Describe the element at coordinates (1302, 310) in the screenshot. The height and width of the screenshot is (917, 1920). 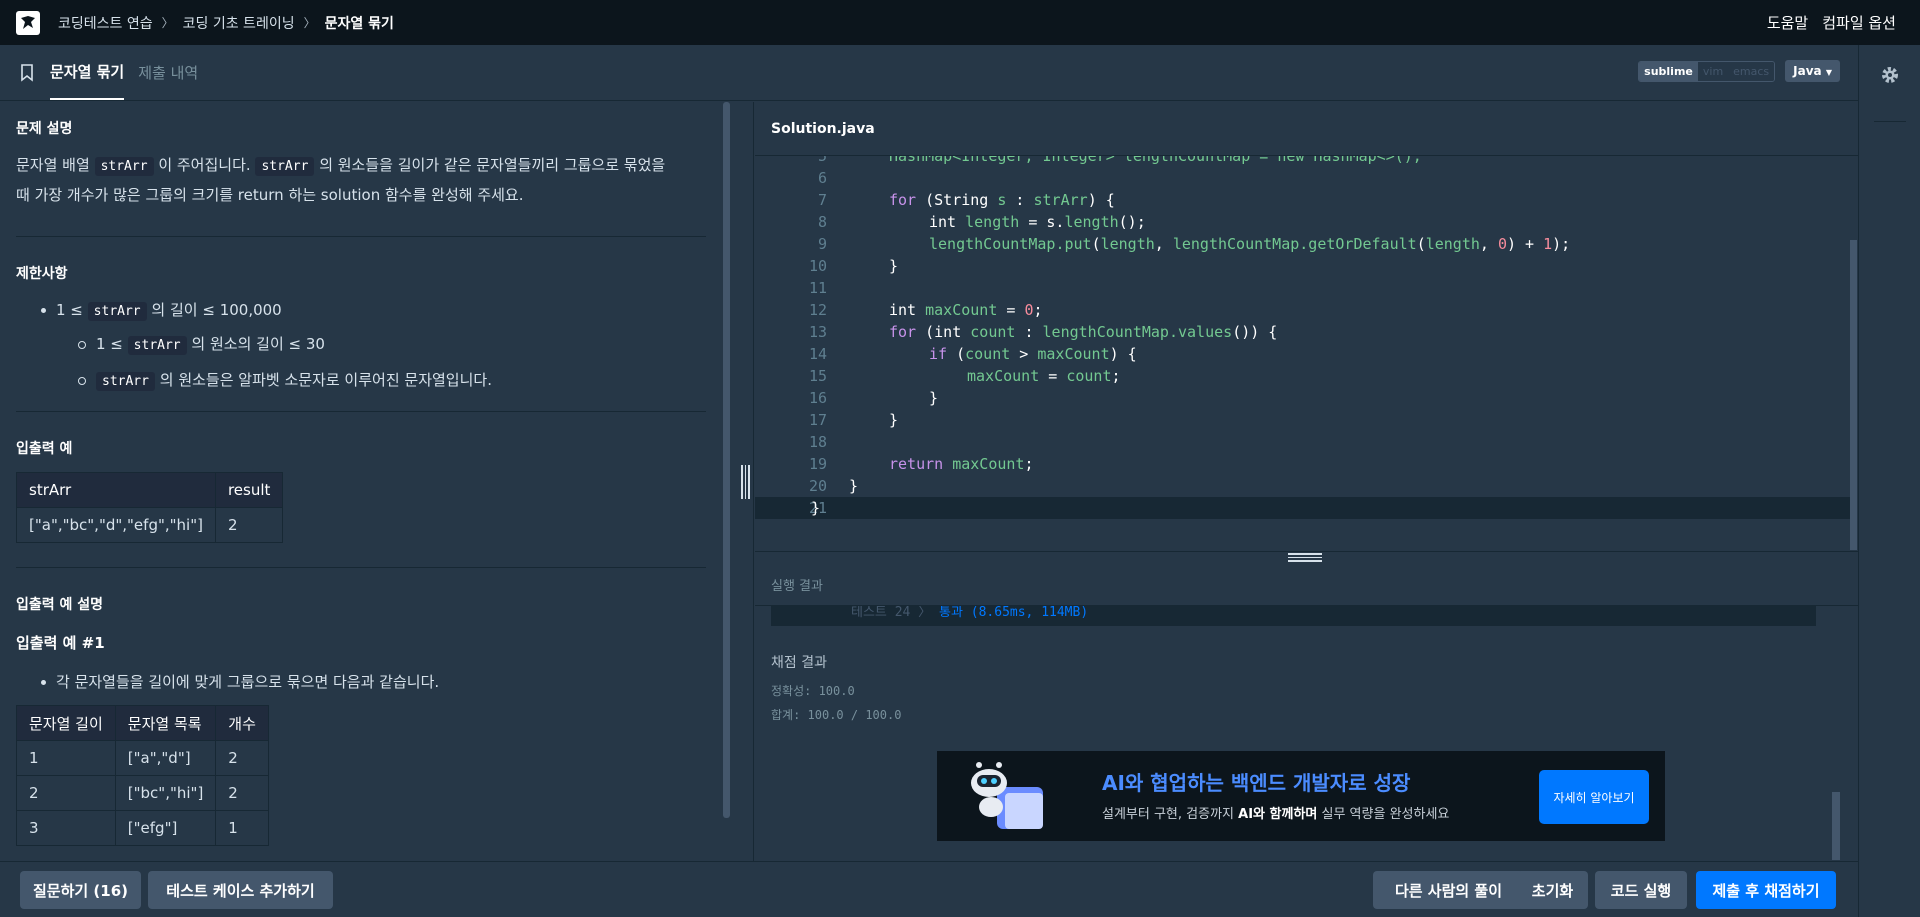
I see `code-line: 12 int maxCount = 0;` at that location.